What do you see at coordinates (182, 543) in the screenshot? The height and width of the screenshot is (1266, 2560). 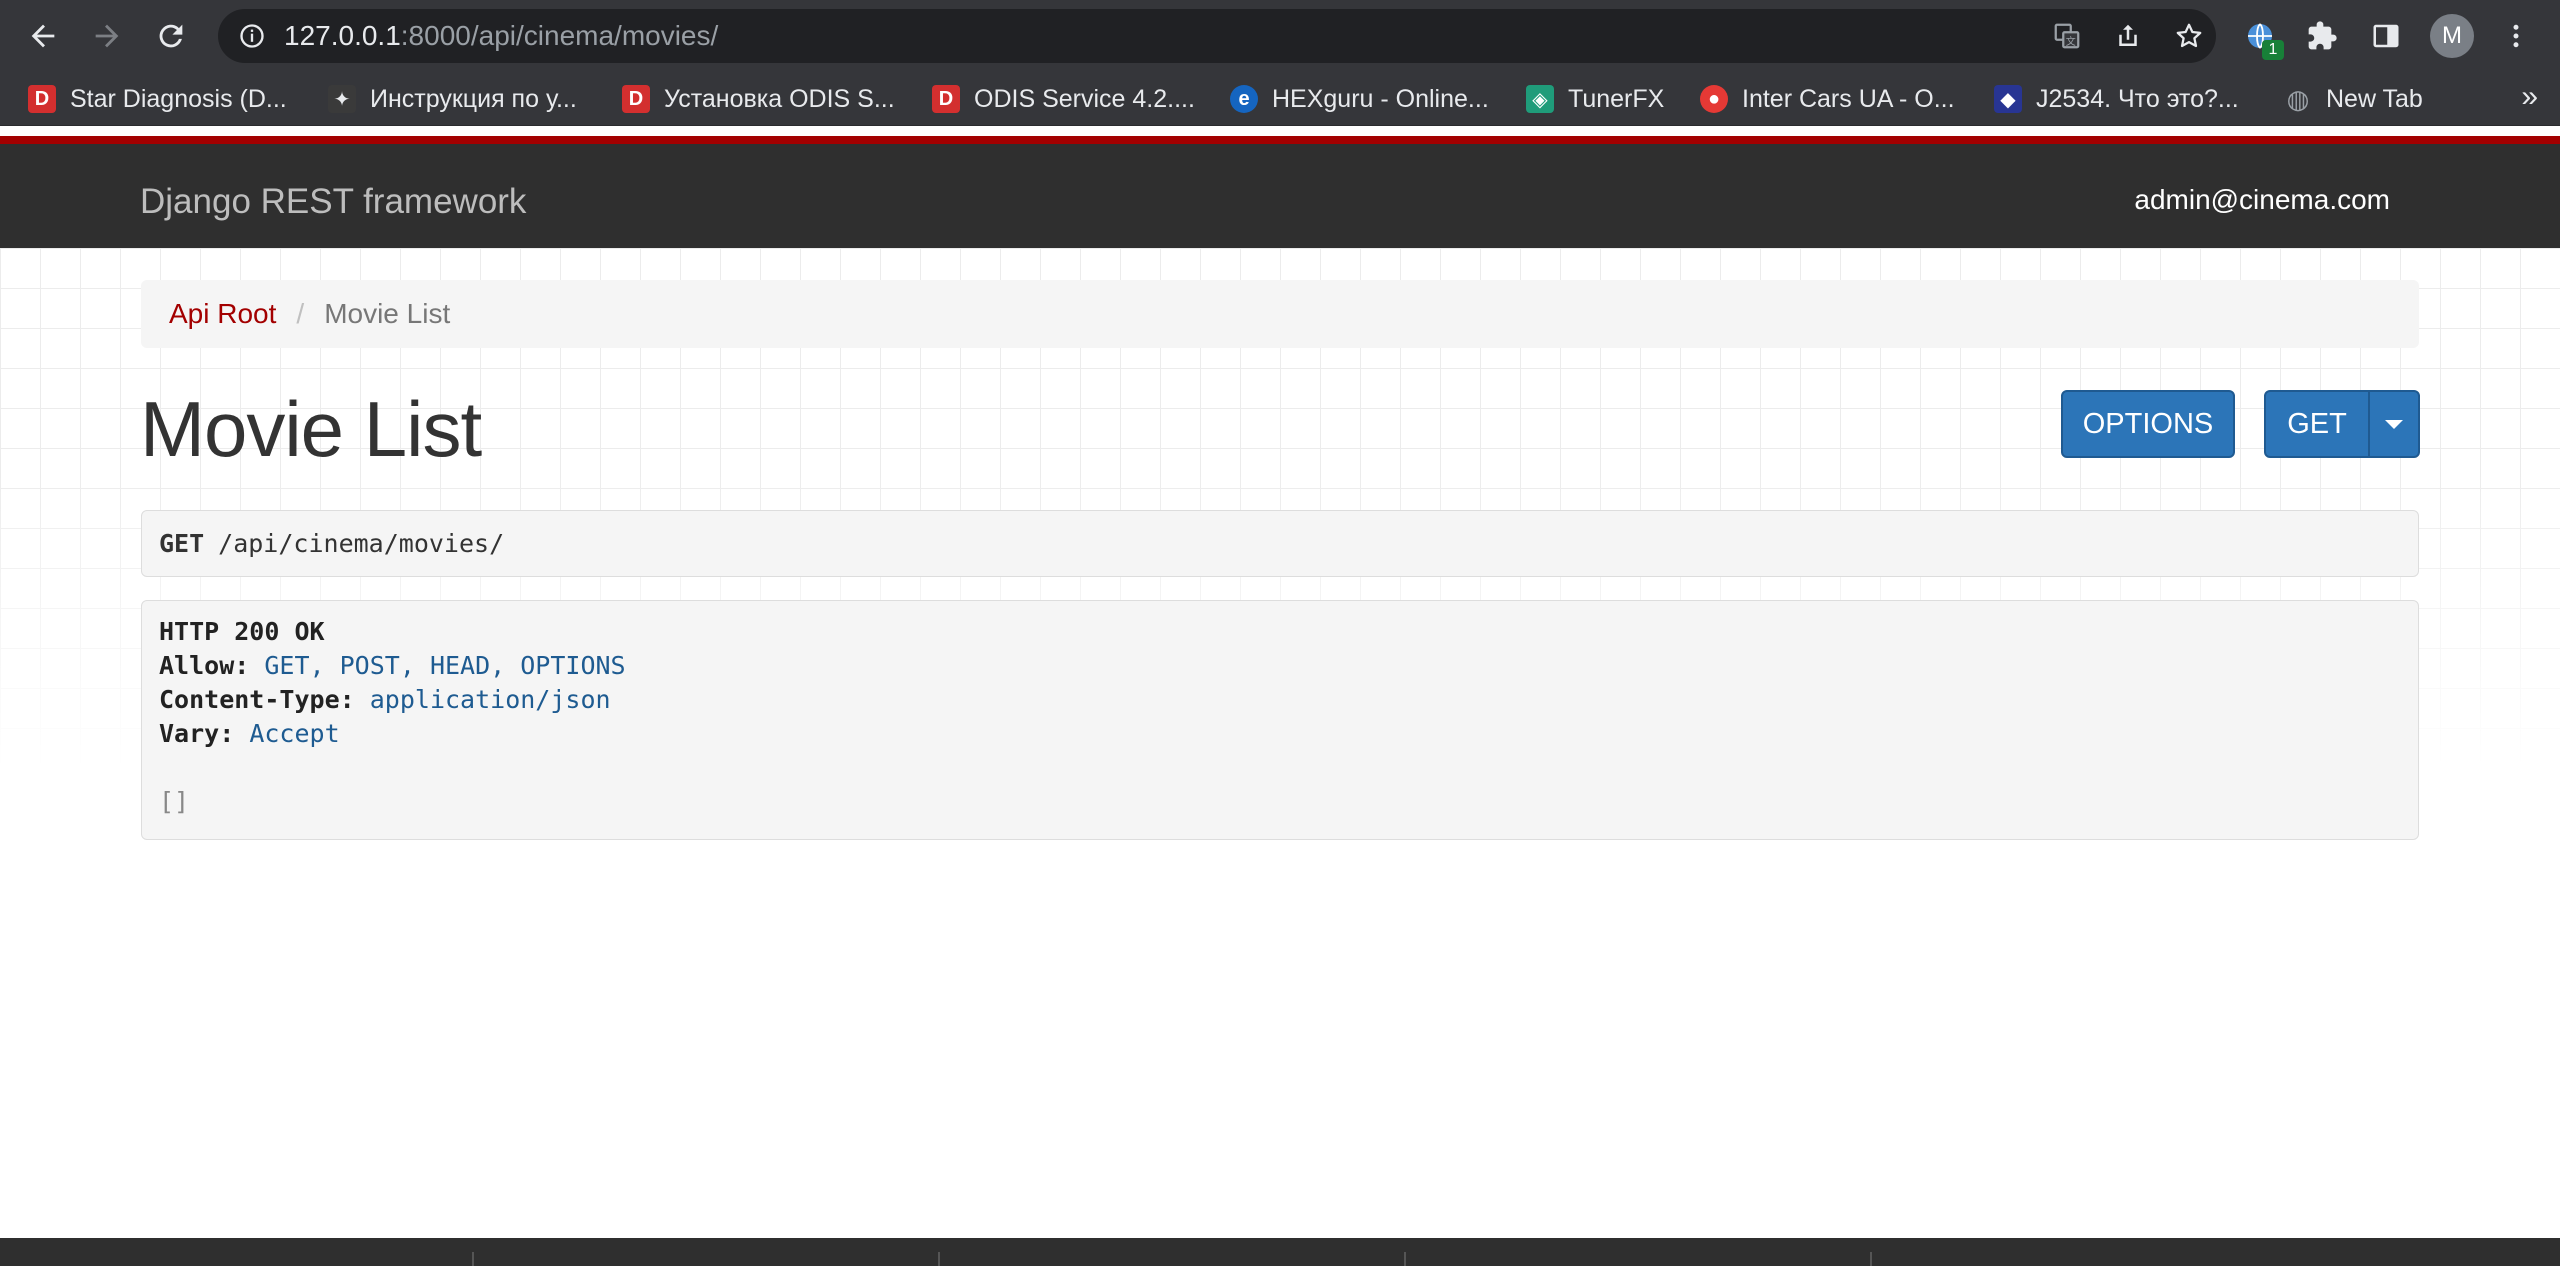 I see `request-method: GET` at bounding box center [182, 543].